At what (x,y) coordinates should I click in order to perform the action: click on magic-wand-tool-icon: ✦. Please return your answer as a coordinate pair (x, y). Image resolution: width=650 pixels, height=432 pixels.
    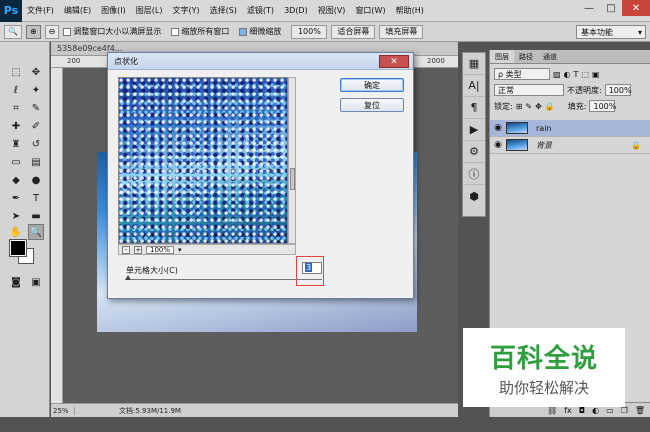
    Looking at the image, I should click on (36, 90).